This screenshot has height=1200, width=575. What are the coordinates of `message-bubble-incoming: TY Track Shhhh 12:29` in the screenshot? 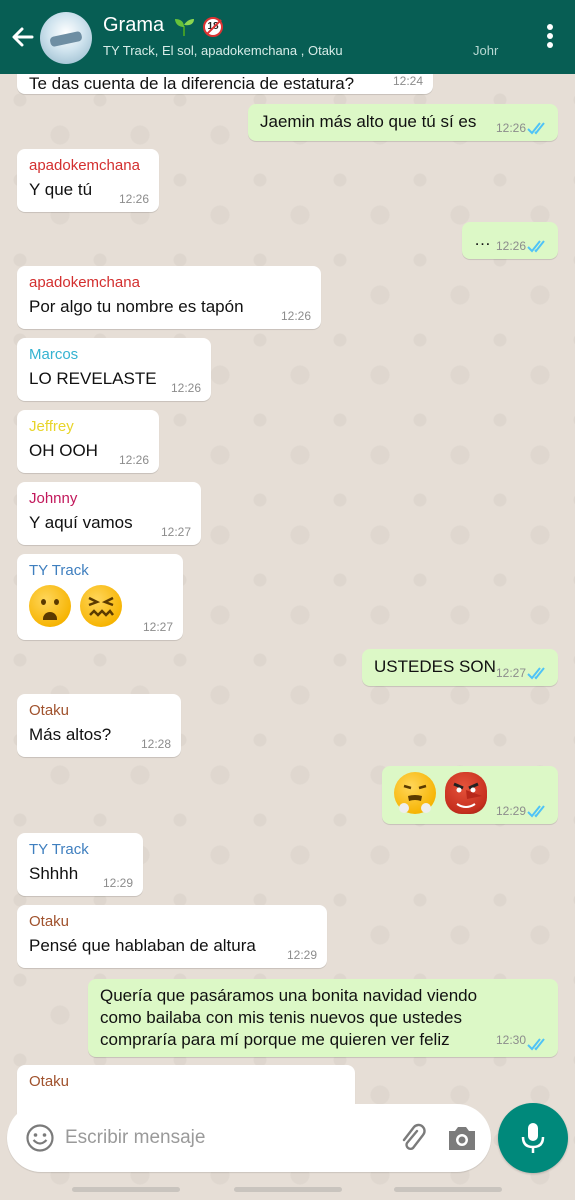 It's located at (80, 864).